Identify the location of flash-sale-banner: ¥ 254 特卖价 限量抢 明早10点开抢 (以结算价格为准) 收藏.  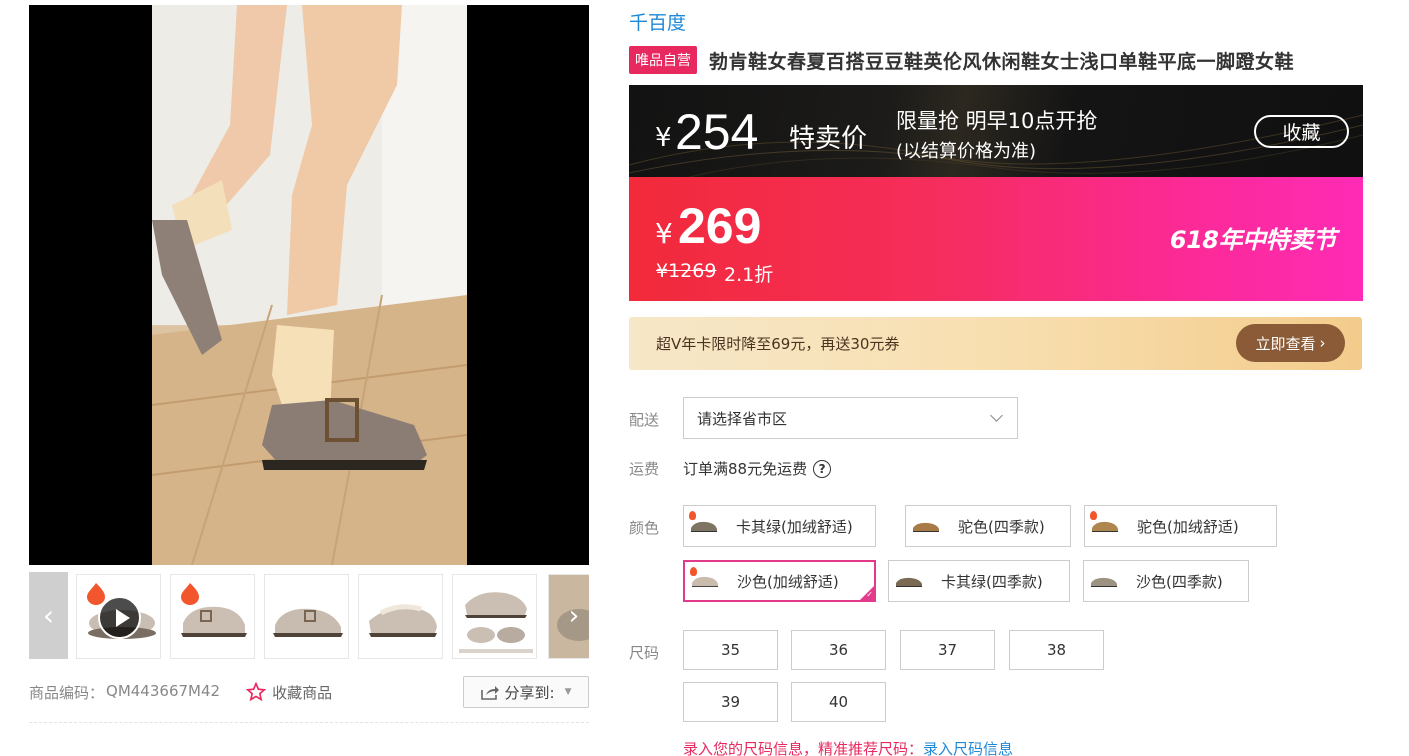
(996, 131).